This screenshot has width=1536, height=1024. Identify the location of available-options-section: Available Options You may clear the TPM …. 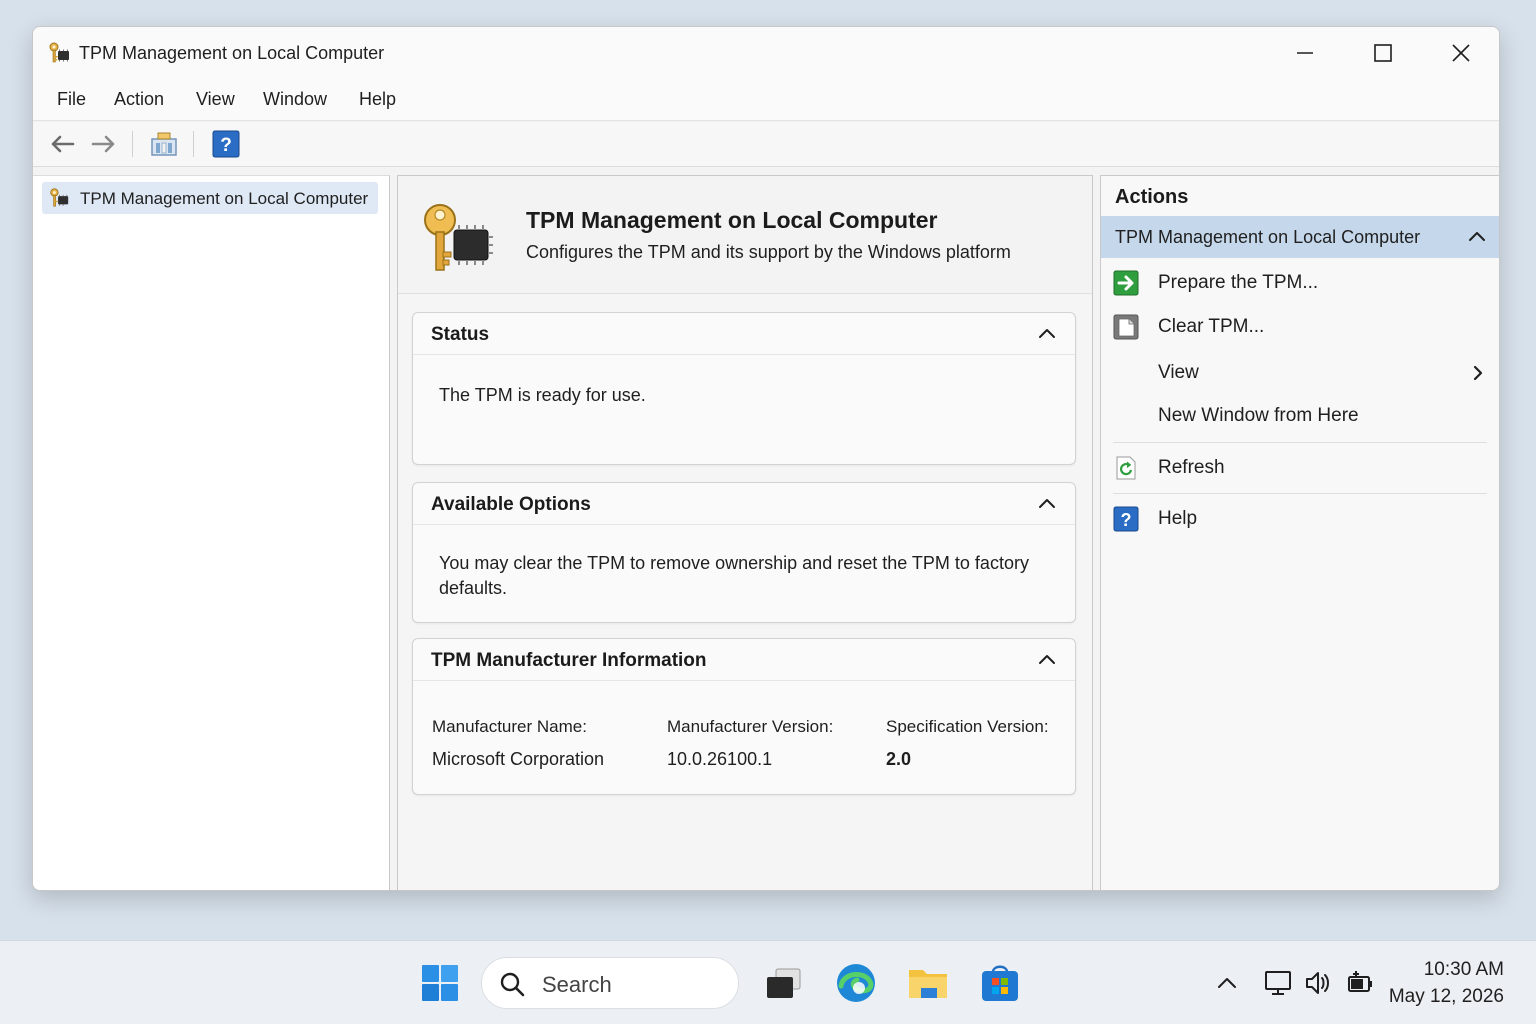
(744, 552).